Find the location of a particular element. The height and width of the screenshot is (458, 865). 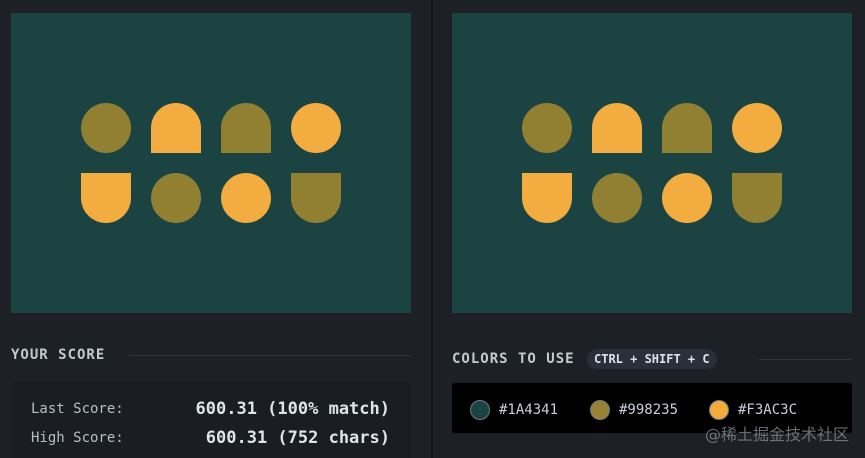

high-score-value: 600.31 (752 chars) is located at coordinates (297, 438).